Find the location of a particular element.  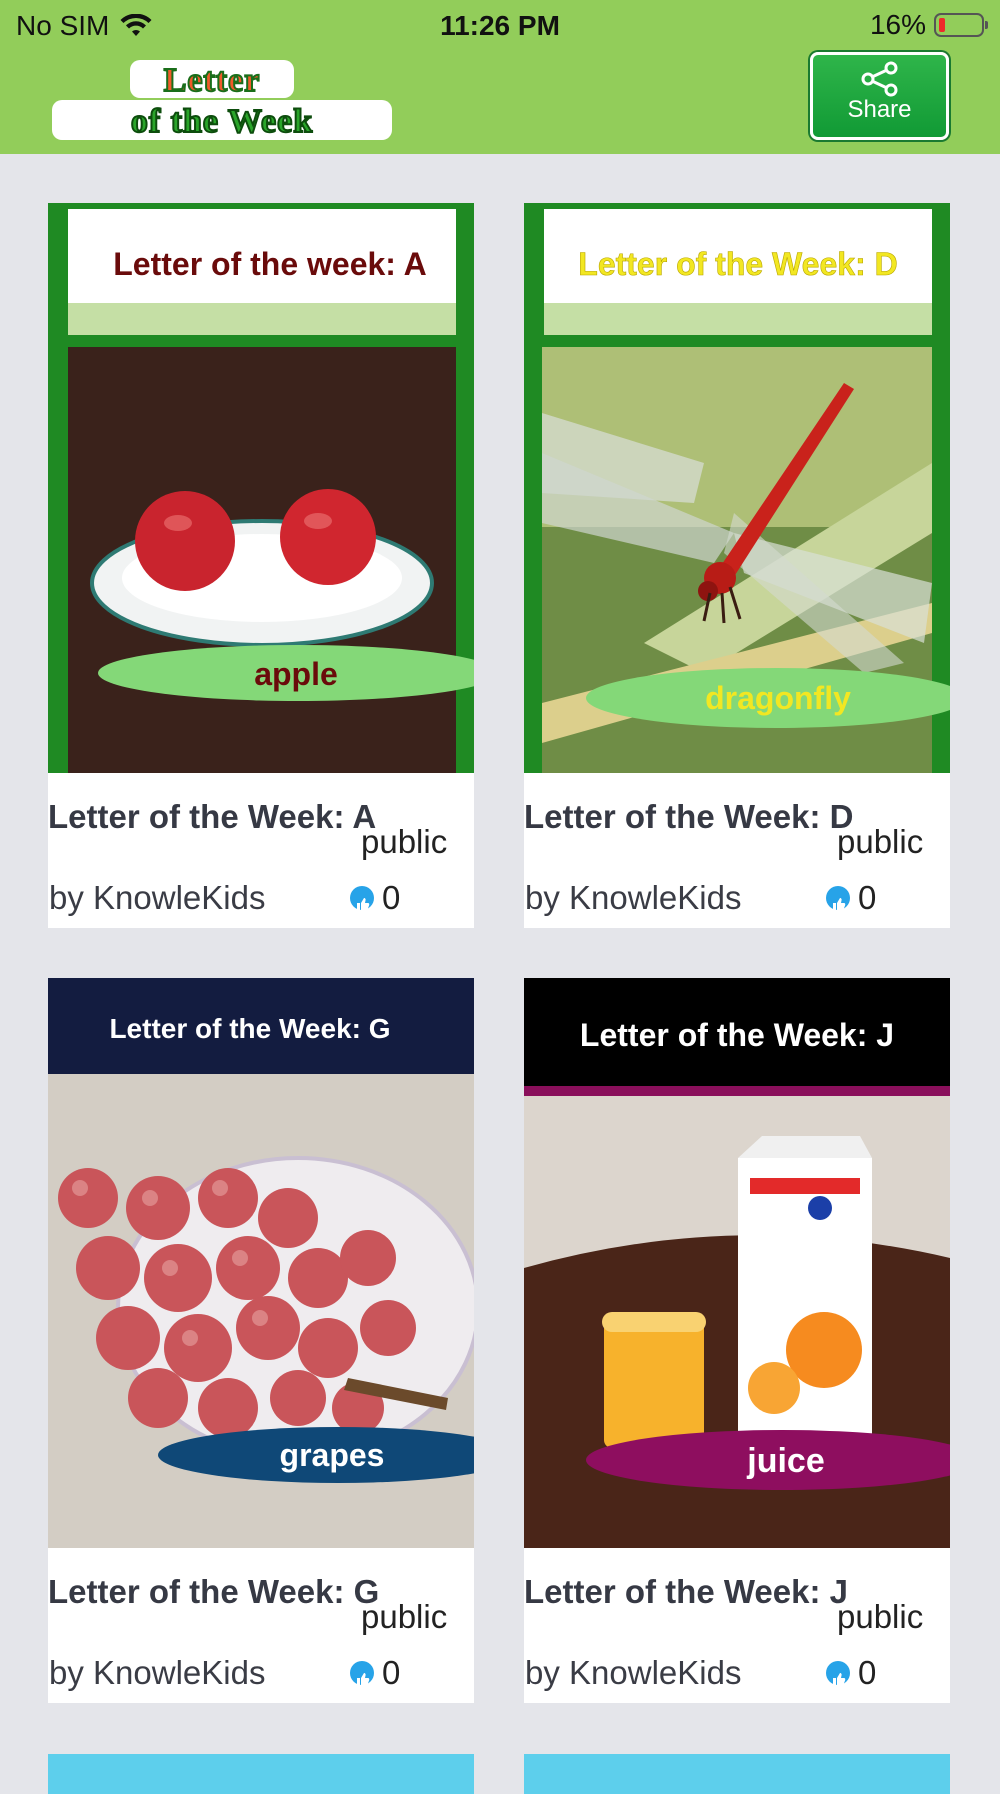

logo-line1: Letter is located at coordinates (212, 80).